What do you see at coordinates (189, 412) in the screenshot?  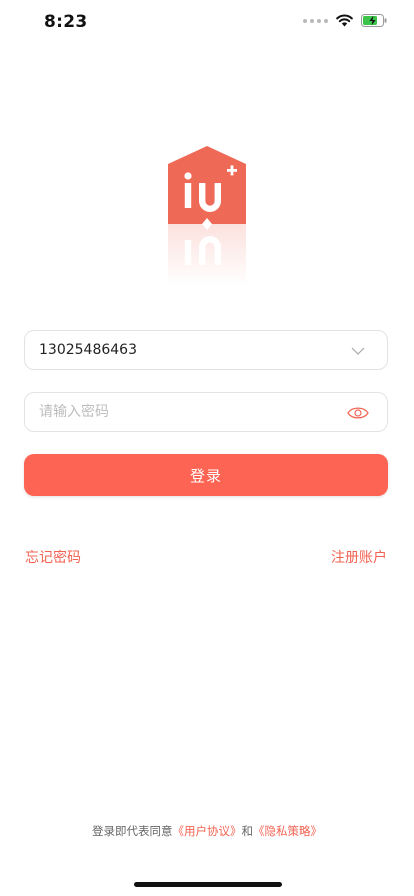 I see `password-input` at bounding box center [189, 412].